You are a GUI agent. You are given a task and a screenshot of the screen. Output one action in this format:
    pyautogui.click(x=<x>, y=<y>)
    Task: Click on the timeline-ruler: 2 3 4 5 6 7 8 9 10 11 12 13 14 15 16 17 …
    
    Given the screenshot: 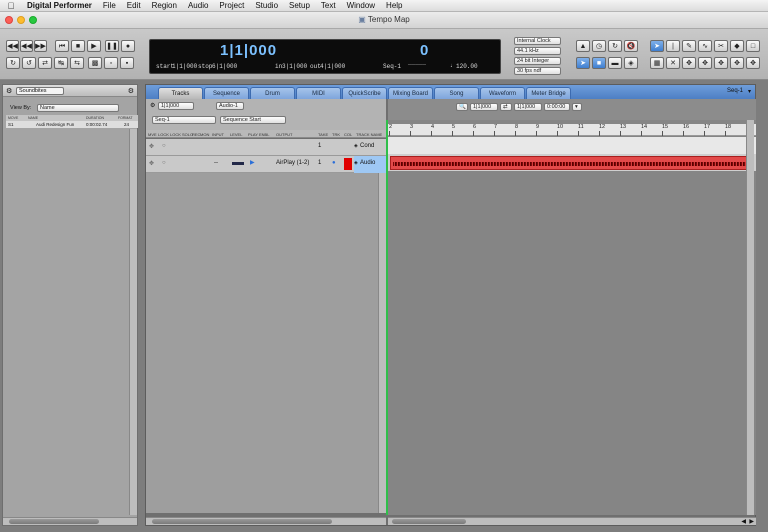 What is the action you would take?
    pyautogui.click(x=572, y=130)
    